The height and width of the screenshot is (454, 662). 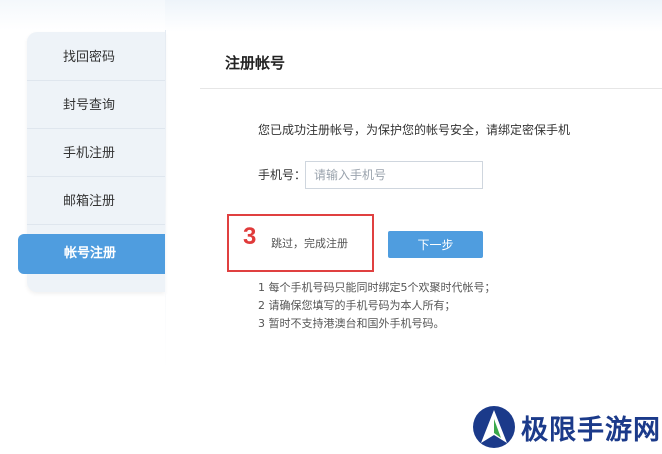 I want to click on tip-item: 2 请确保您填写的手机号码为本人所有；, so click(x=357, y=305).